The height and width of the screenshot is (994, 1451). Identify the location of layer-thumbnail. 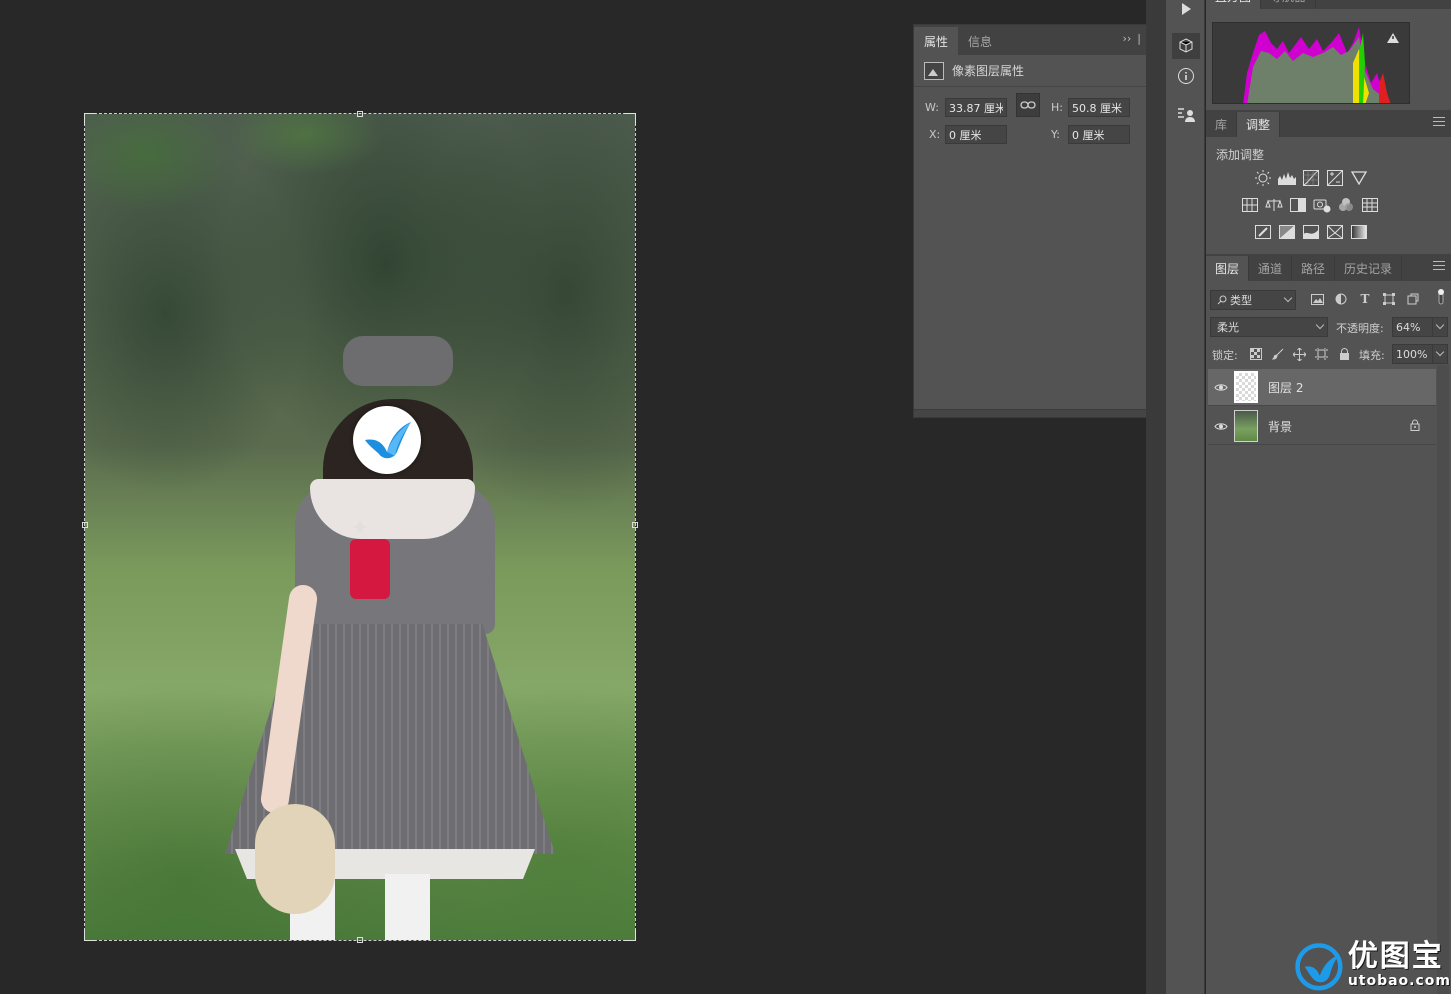
(1246, 426).